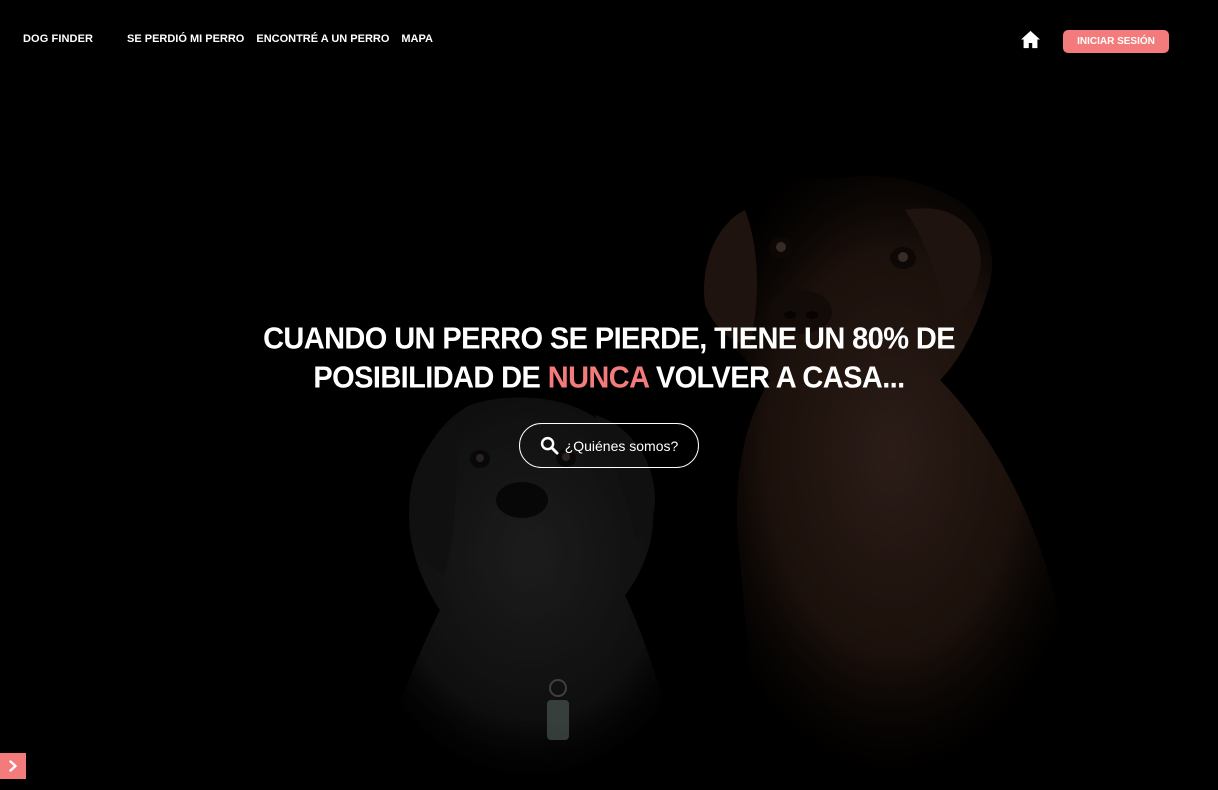 The height and width of the screenshot is (790, 1218). What do you see at coordinates (185, 39) in the screenshot?
I see `nav-link-lost-dog: SE PERDIÓ MI PERRO` at bounding box center [185, 39].